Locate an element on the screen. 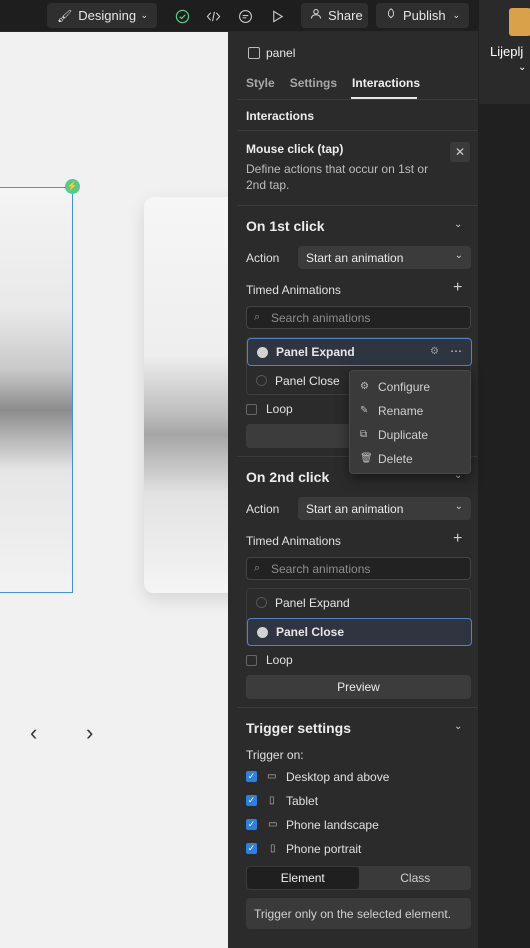 This screenshot has width=530, height=948. preview-label: Preview is located at coordinates (358, 687).